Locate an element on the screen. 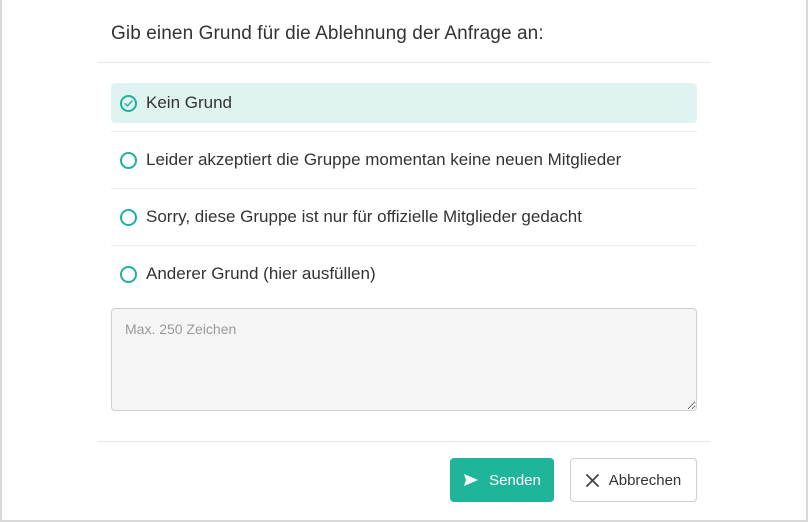  reason-option-kein-grund: Kein Grund is located at coordinates (404, 103).